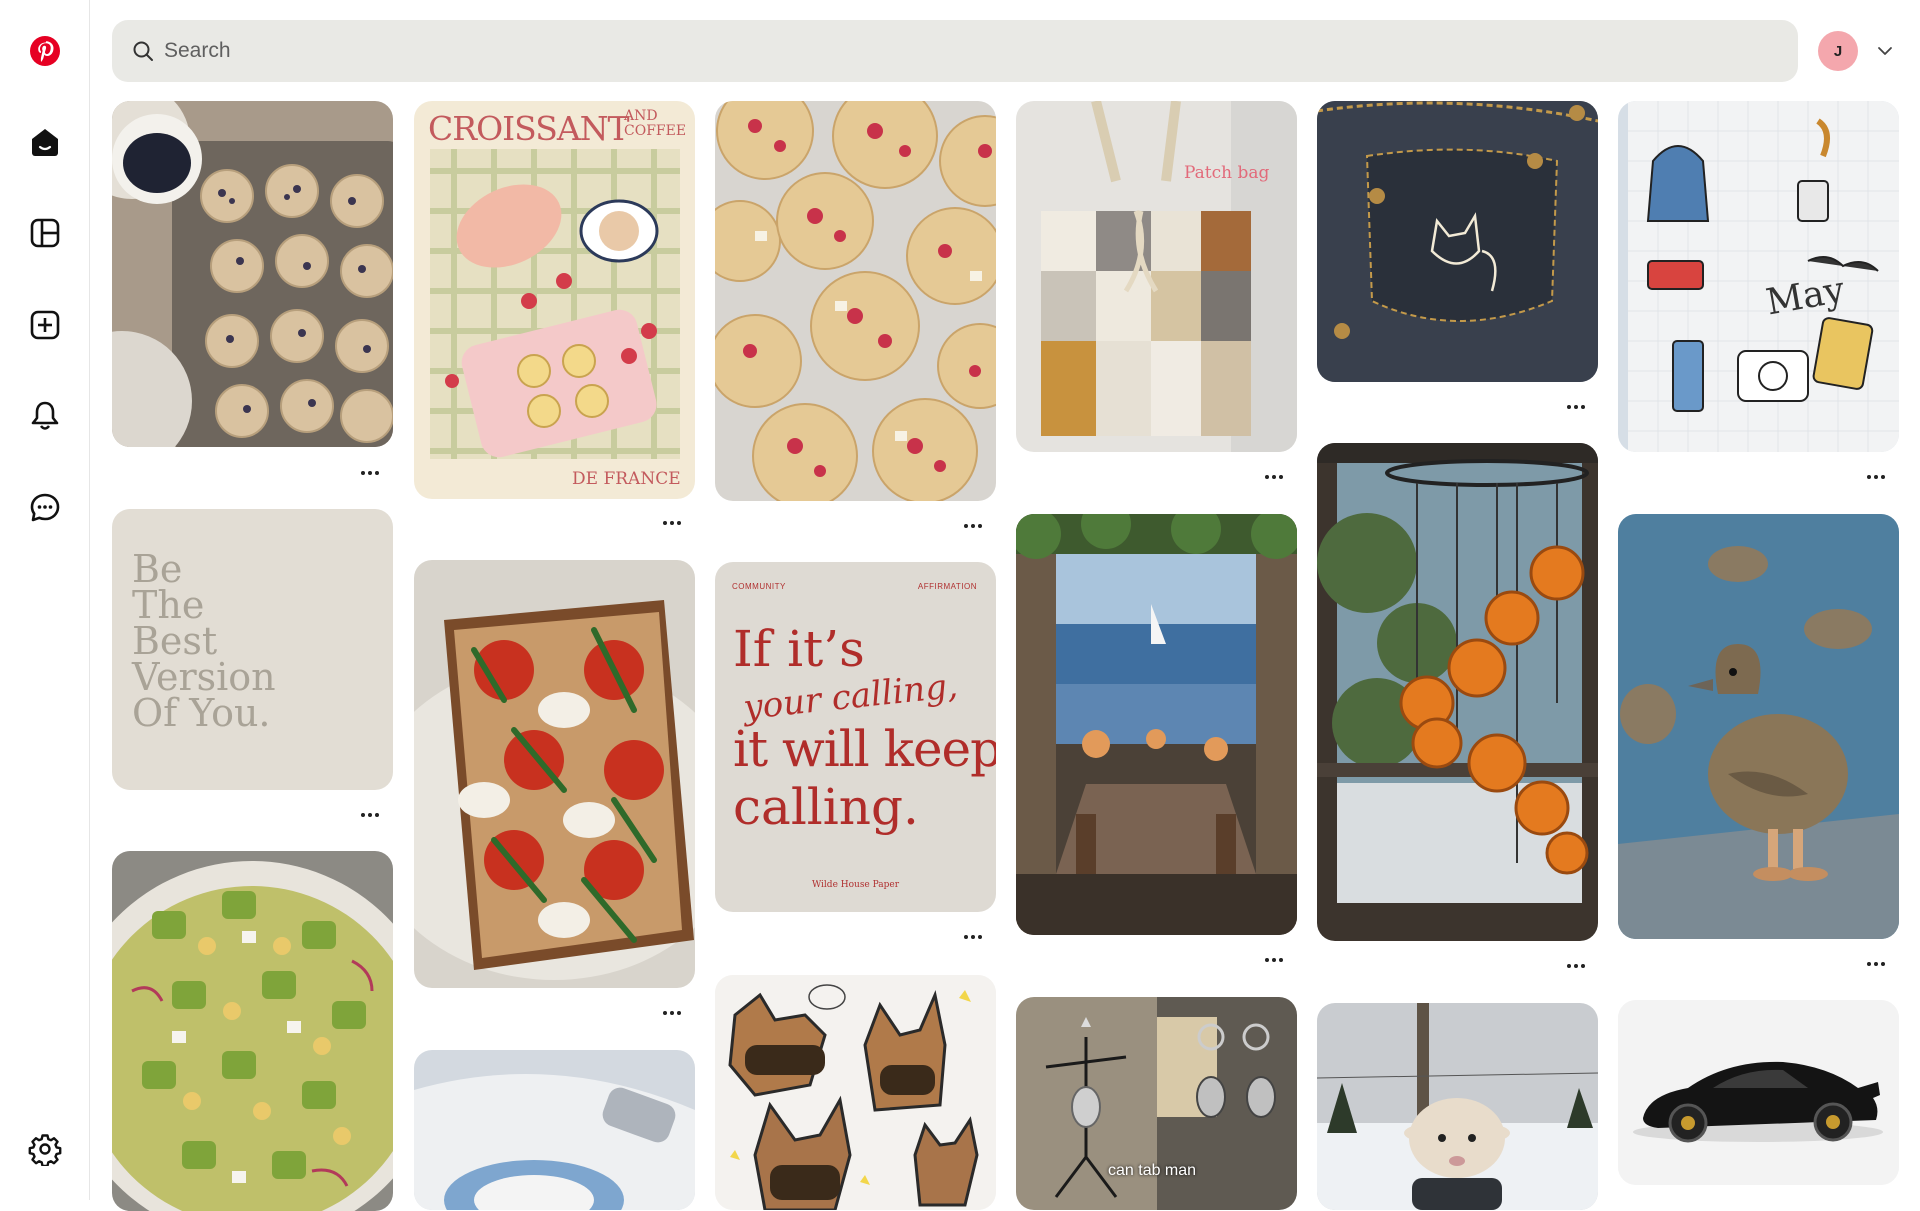 This screenshot has width=1920, height=1211. What do you see at coordinates (947, 586) in the screenshot?
I see `affirmation-tag-right: AFFIRMATION` at bounding box center [947, 586].